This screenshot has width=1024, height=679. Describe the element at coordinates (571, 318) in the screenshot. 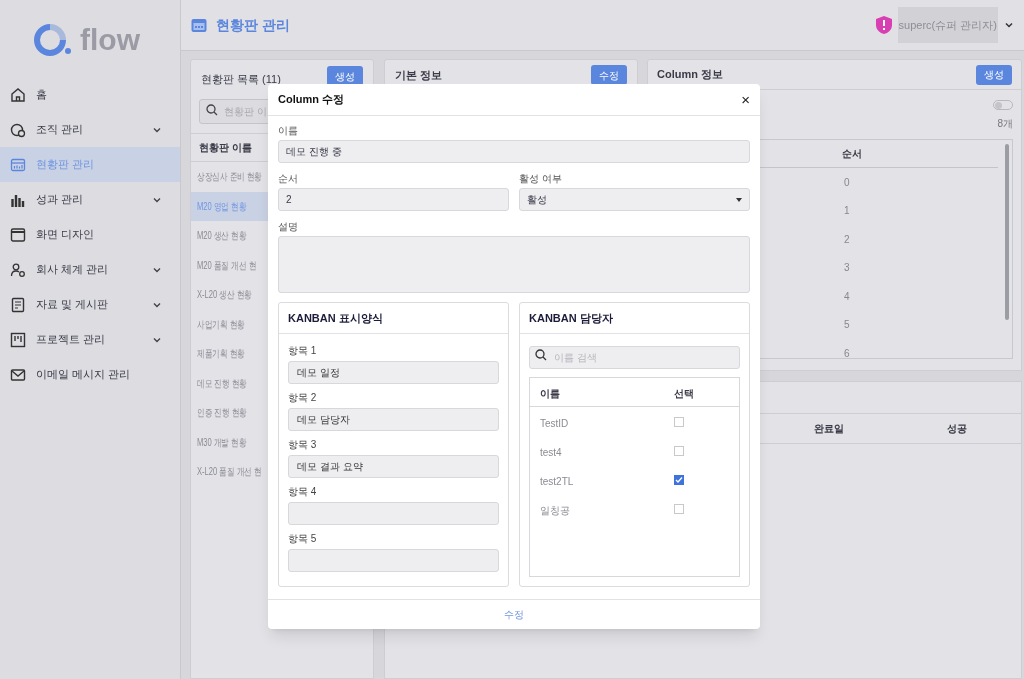

I see `card-title: KANBAN 담당자` at that location.